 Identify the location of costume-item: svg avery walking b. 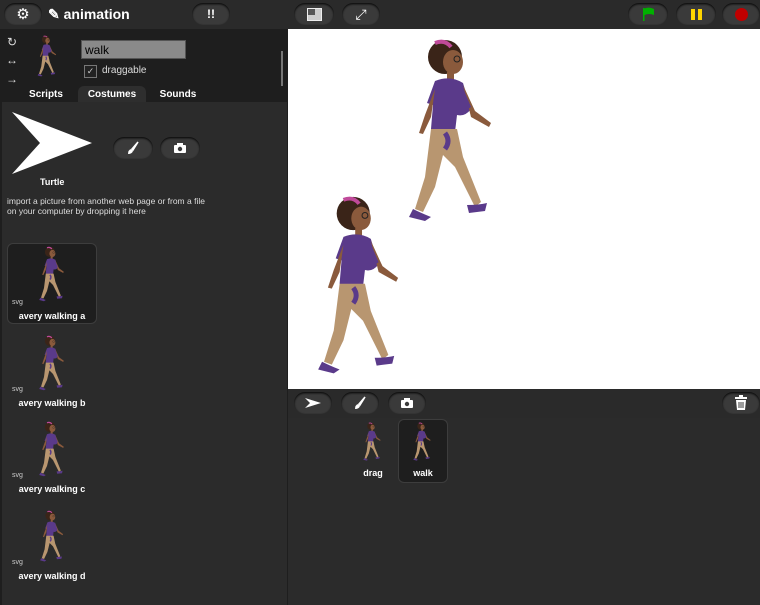
(52, 370).